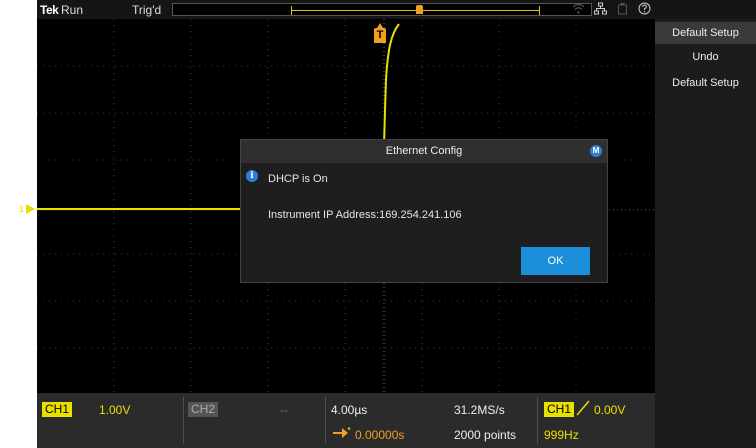 This screenshot has height=448, width=756. Describe the element at coordinates (596, 151) in the screenshot. I see `m-badge-icon: M` at that location.